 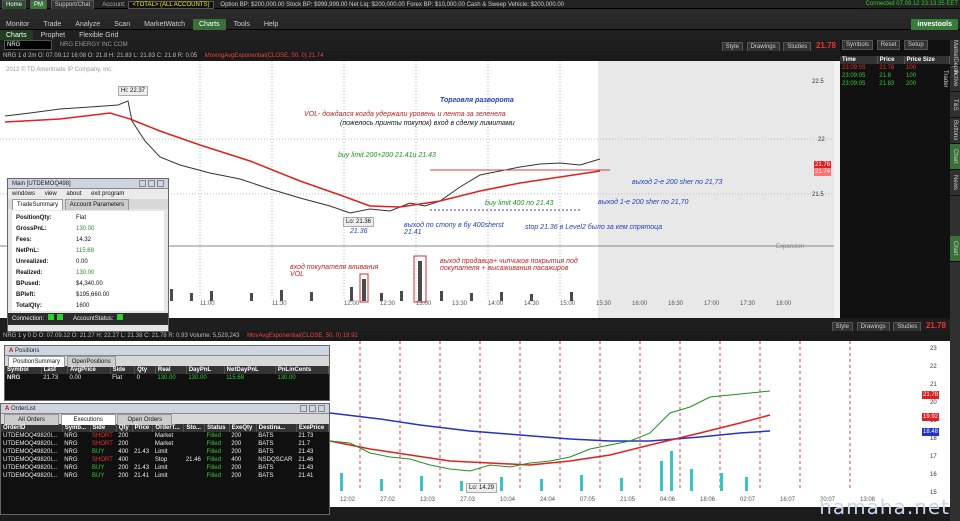 What do you see at coordinates (87, 24) in the screenshot?
I see `tab-analyze: Analyze` at bounding box center [87, 24].